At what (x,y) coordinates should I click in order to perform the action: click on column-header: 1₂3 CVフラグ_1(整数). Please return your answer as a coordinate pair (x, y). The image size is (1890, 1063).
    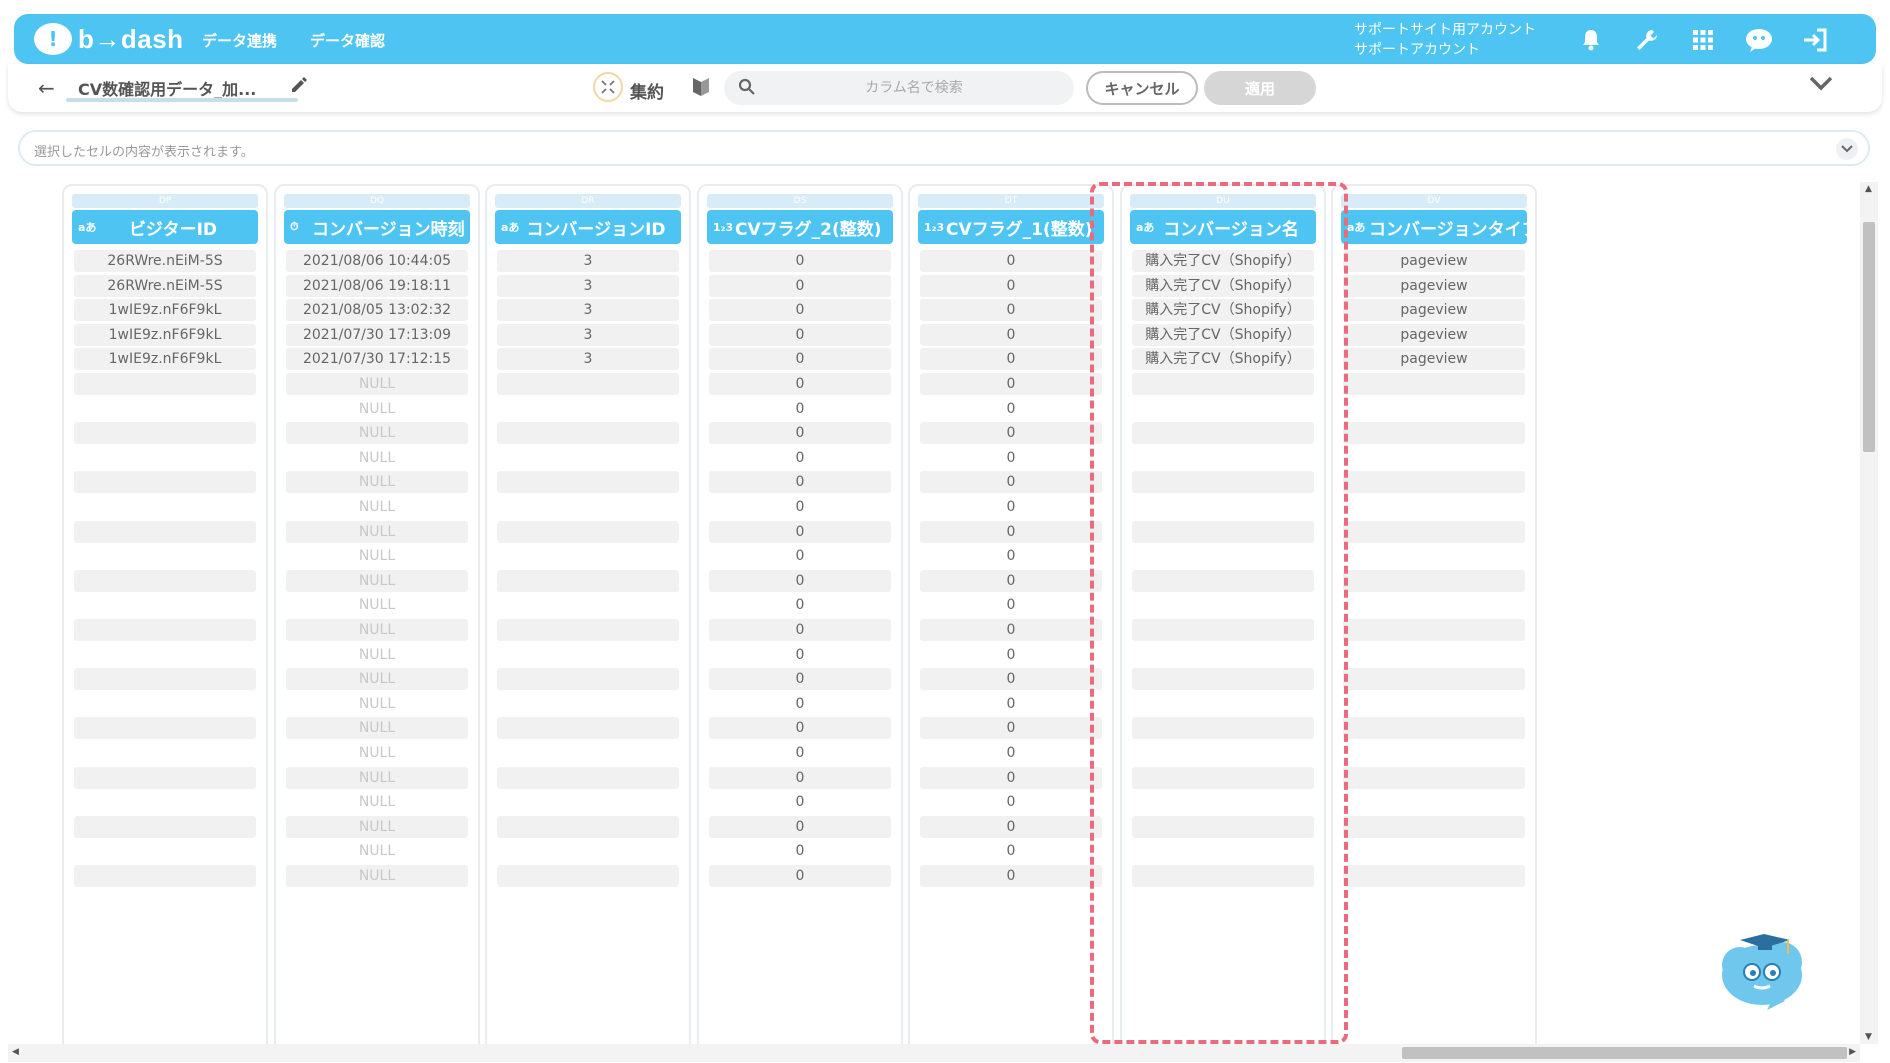
    Looking at the image, I should click on (1011, 227).